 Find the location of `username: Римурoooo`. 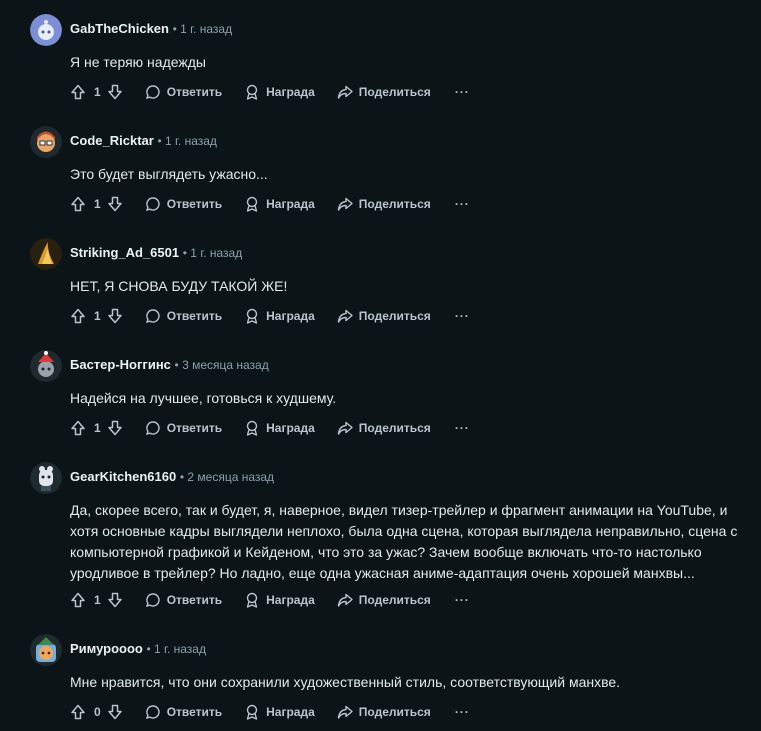

username: Римурoooo is located at coordinates (106, 648).